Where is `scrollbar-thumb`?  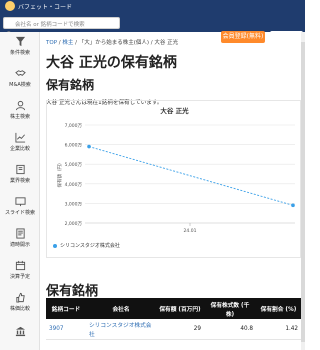 scrollbar-thumb is located at coordinates (303, 192).